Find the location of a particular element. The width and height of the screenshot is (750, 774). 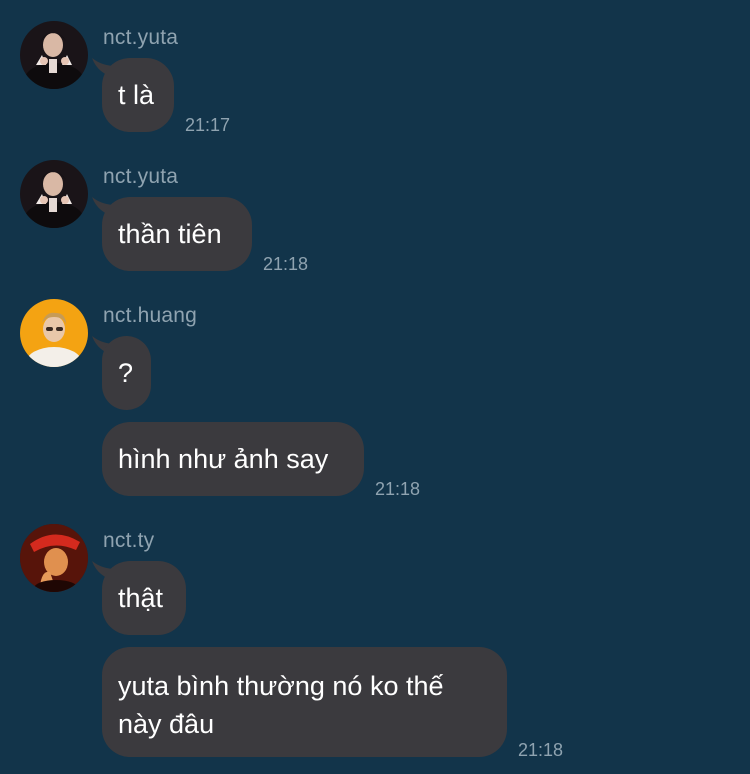

message-bubble: hình như ảnh say is located at coordinates (233, 459).